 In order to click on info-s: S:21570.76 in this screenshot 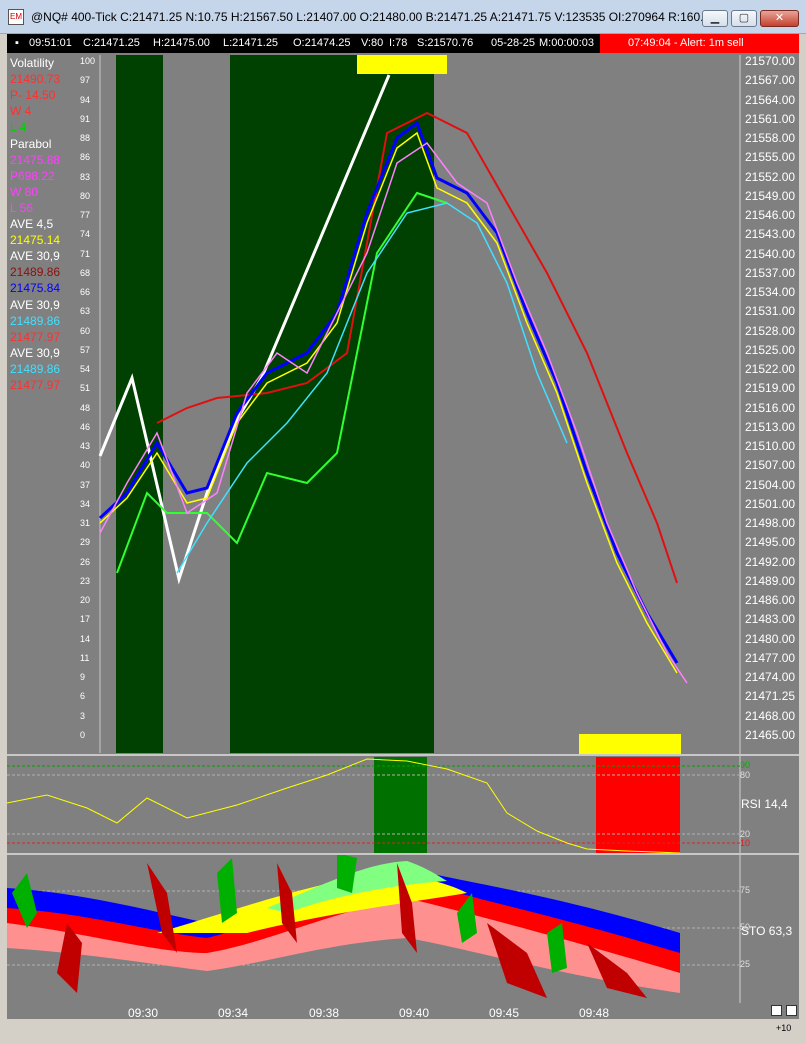, I will do `click(445, 43)`.